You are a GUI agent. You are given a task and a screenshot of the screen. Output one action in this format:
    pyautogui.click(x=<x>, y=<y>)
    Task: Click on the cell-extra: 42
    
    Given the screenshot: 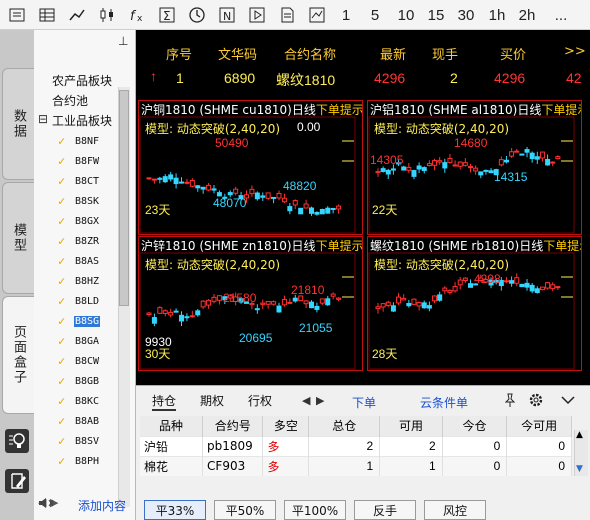 What is the action you would take?
    pyautogui.click(x=574, y=78)
    